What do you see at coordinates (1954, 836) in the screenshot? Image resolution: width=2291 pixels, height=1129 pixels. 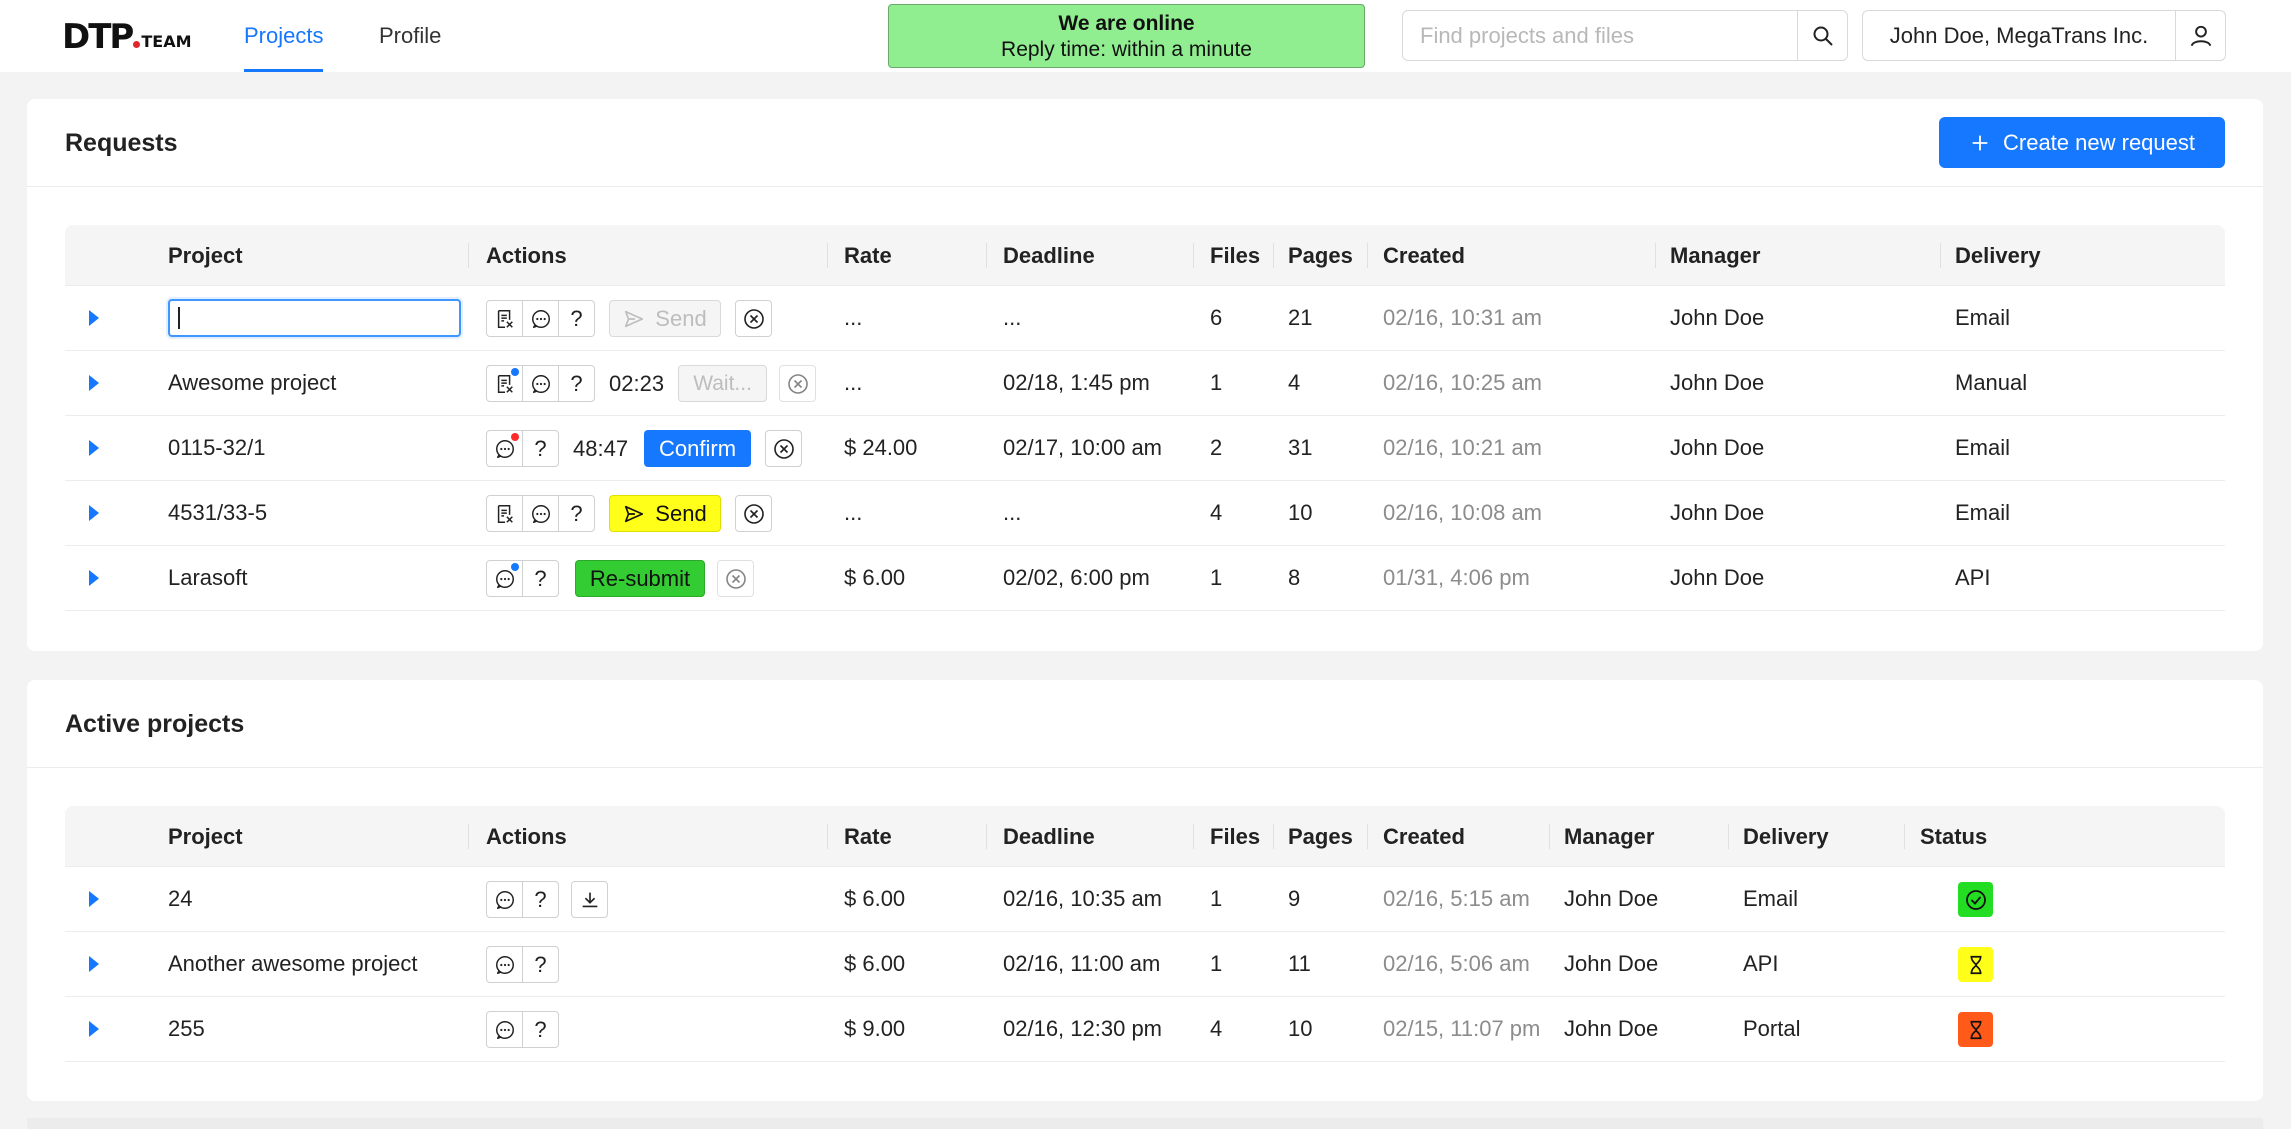 I see `col-status: Status` at bounding box center [1954, 836].